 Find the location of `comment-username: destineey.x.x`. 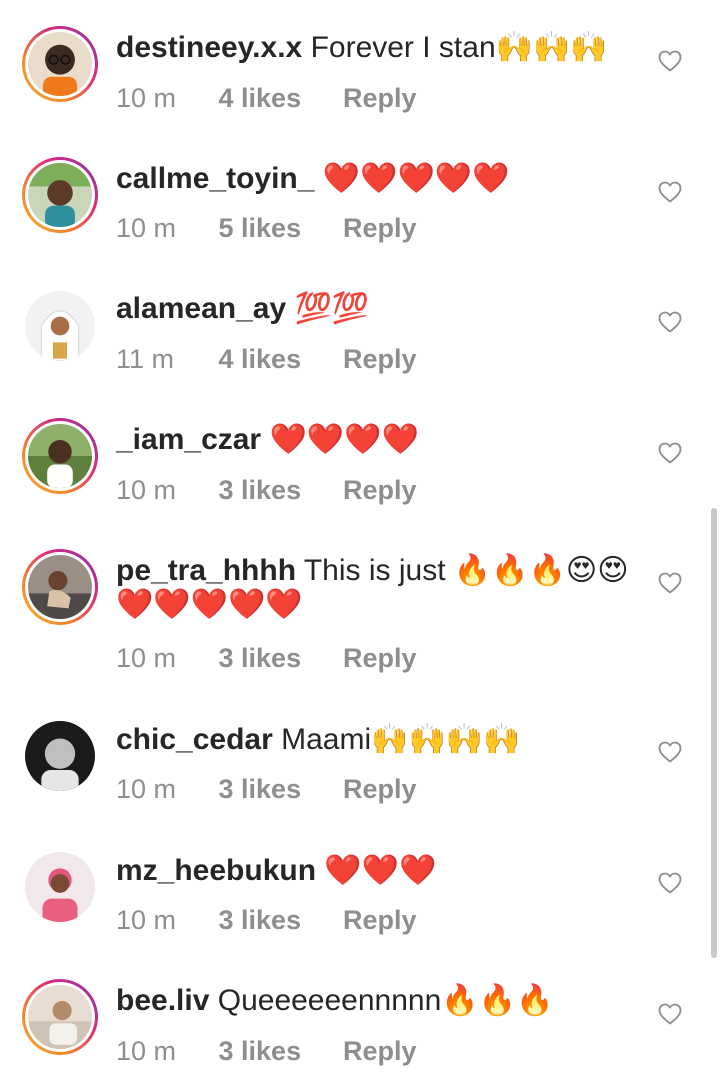

comment-username: destineey.x.x is located at coordinates (209, 47).